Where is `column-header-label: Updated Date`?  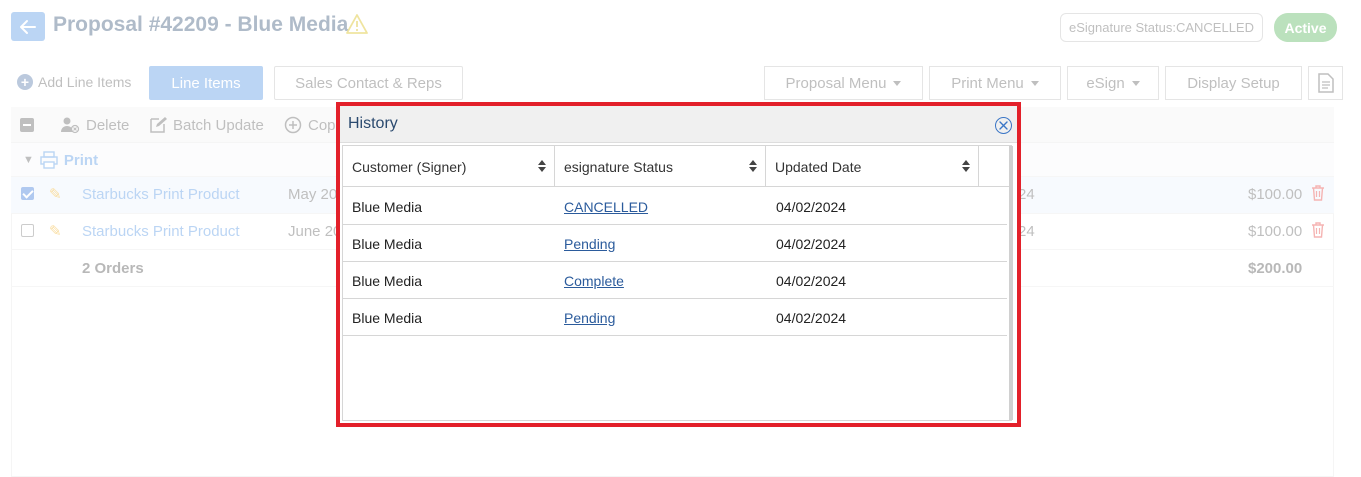 column-header-label: Updated Date is located at coordinates (818, 166).